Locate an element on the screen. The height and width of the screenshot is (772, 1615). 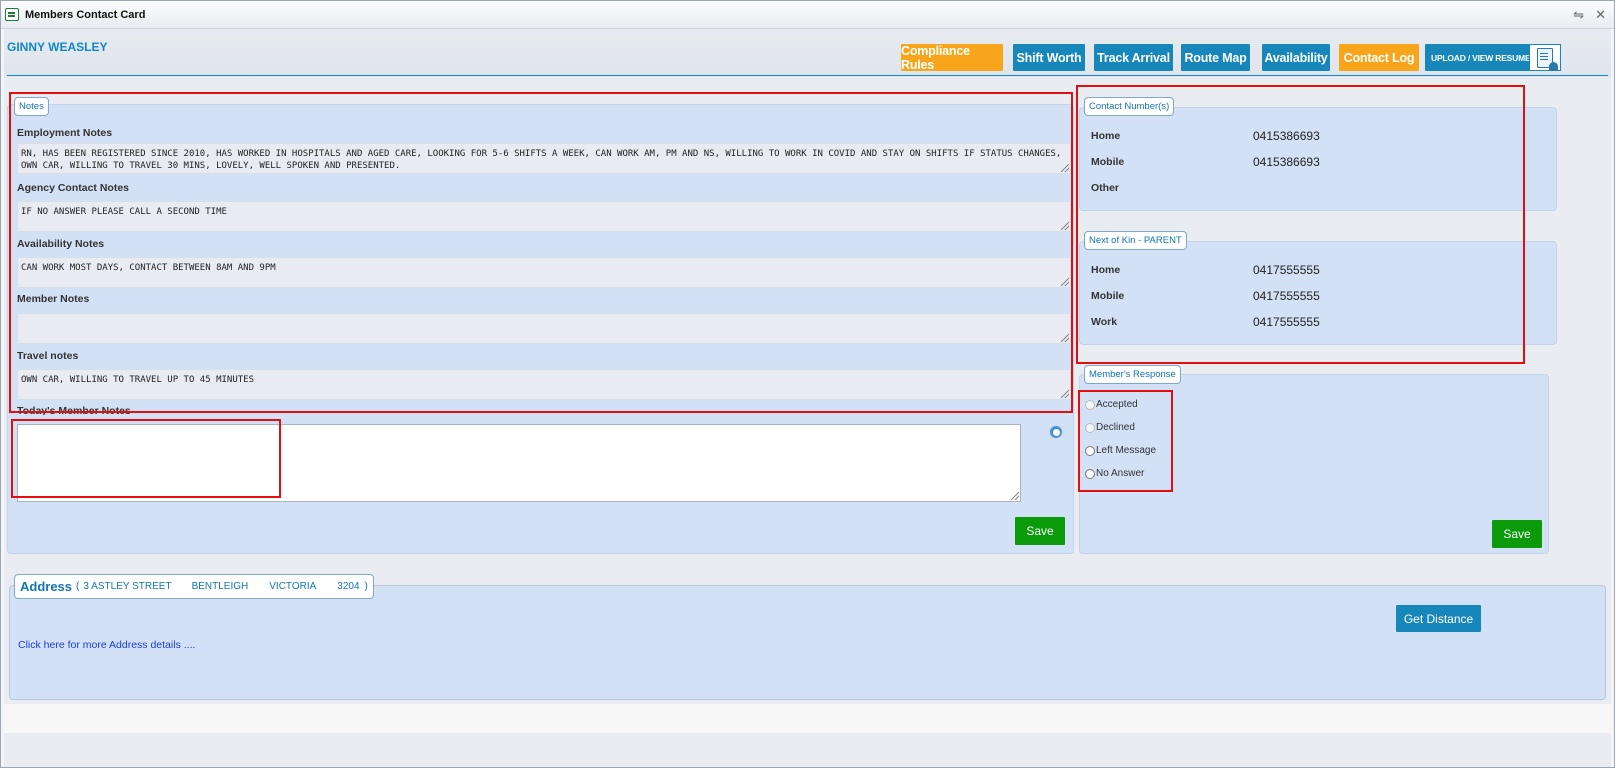
response-option-left-message: Left Message is located at coordinates (1120, 450).